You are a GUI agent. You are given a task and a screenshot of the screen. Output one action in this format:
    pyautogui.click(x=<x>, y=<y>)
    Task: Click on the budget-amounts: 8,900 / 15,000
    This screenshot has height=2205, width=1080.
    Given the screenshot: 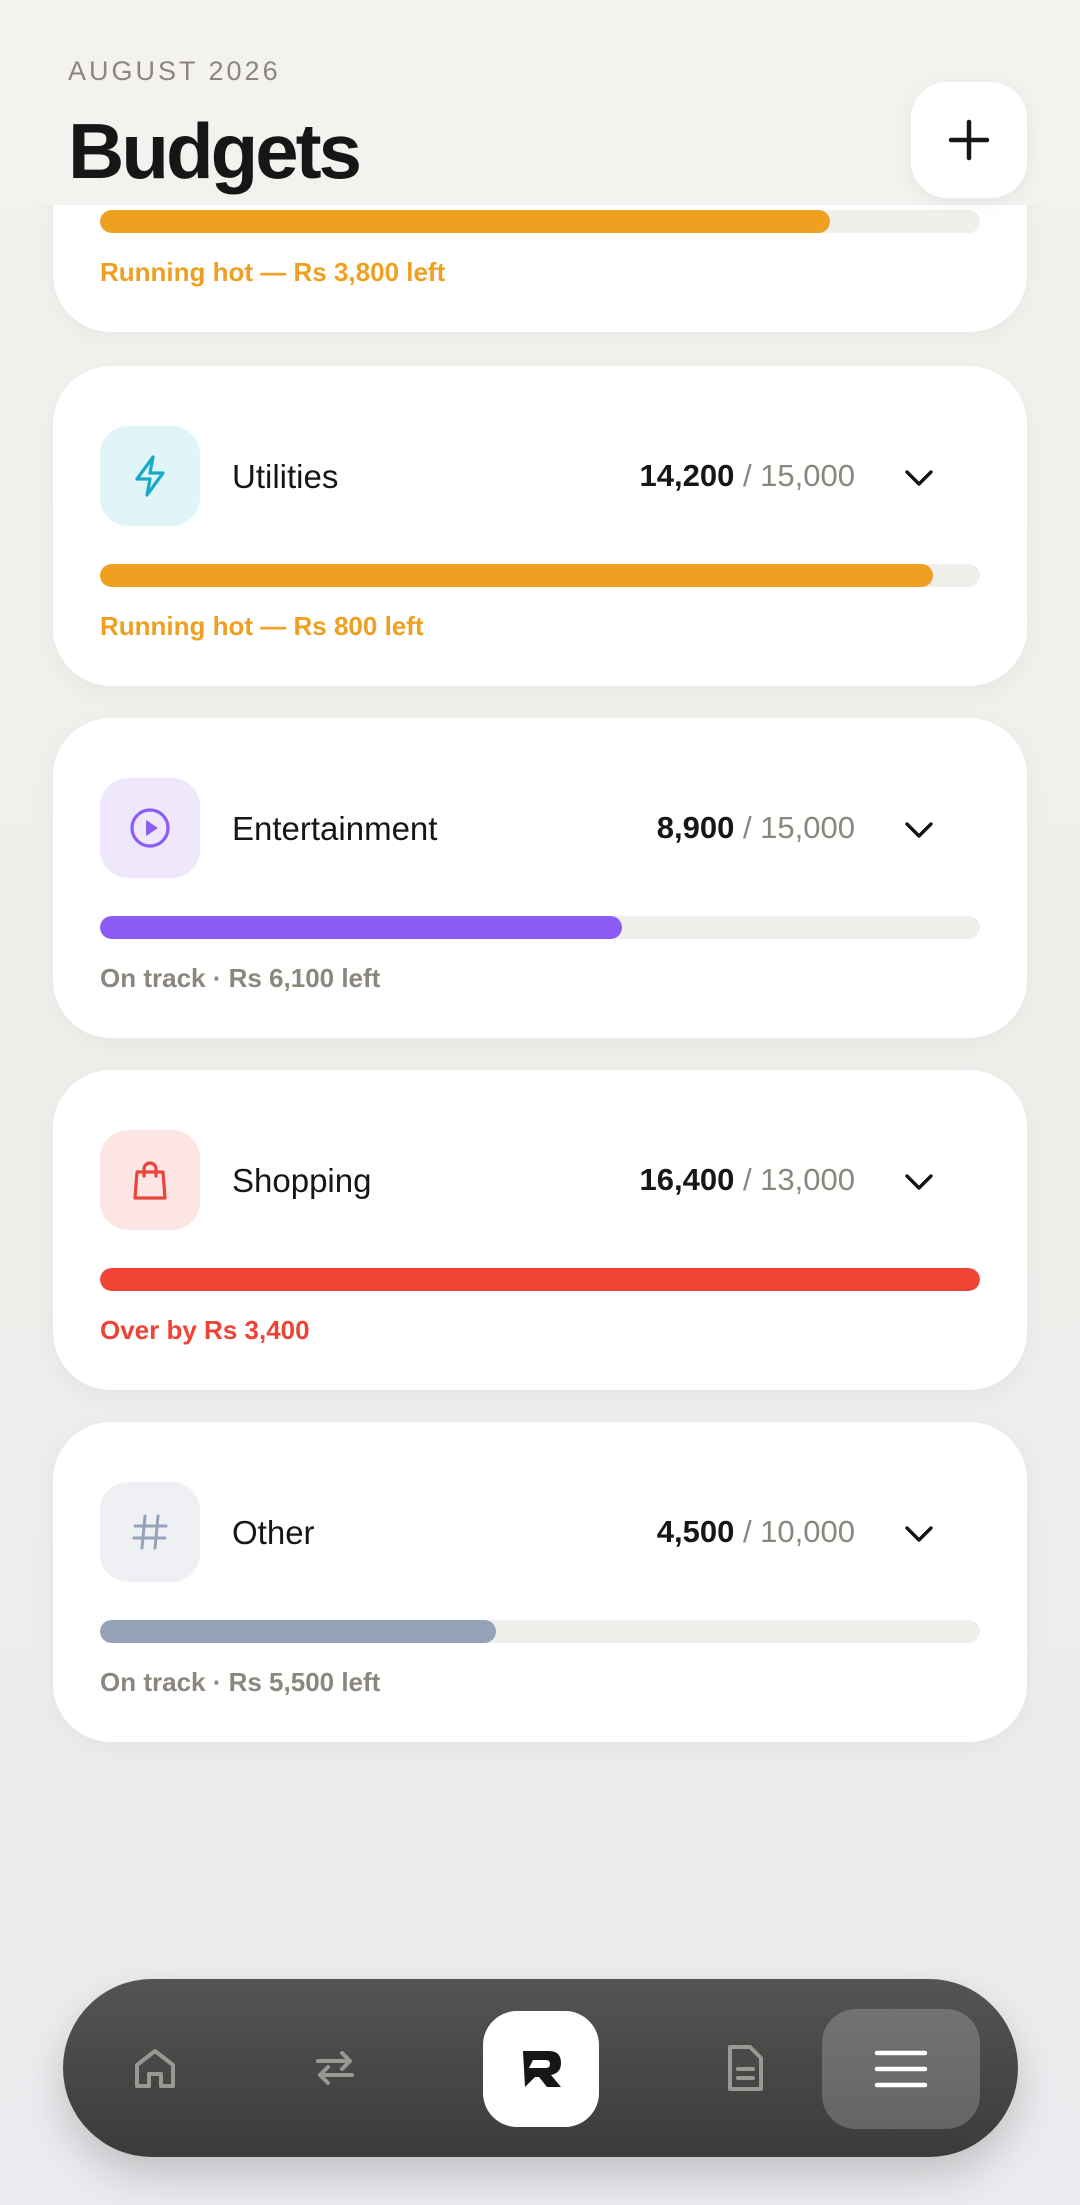 What is the action you would take?
    pyautogui.click(x=756, y=828)
    